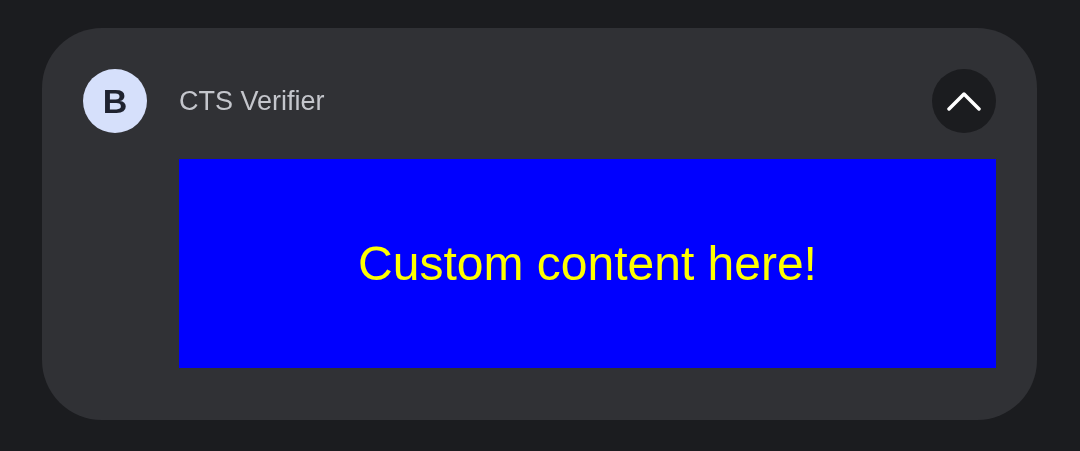 The width and height of the screenshot is (1080, 451). Describe the element at coordinates (964, 101) in the screenshot. I see `chevron-icon` at that location.